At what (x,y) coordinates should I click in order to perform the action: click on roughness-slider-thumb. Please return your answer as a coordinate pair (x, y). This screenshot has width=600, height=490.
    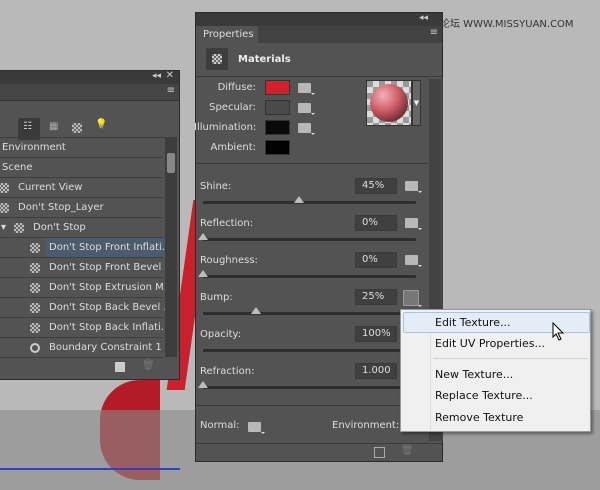
    Looking at the image, I should click on (203, 273).